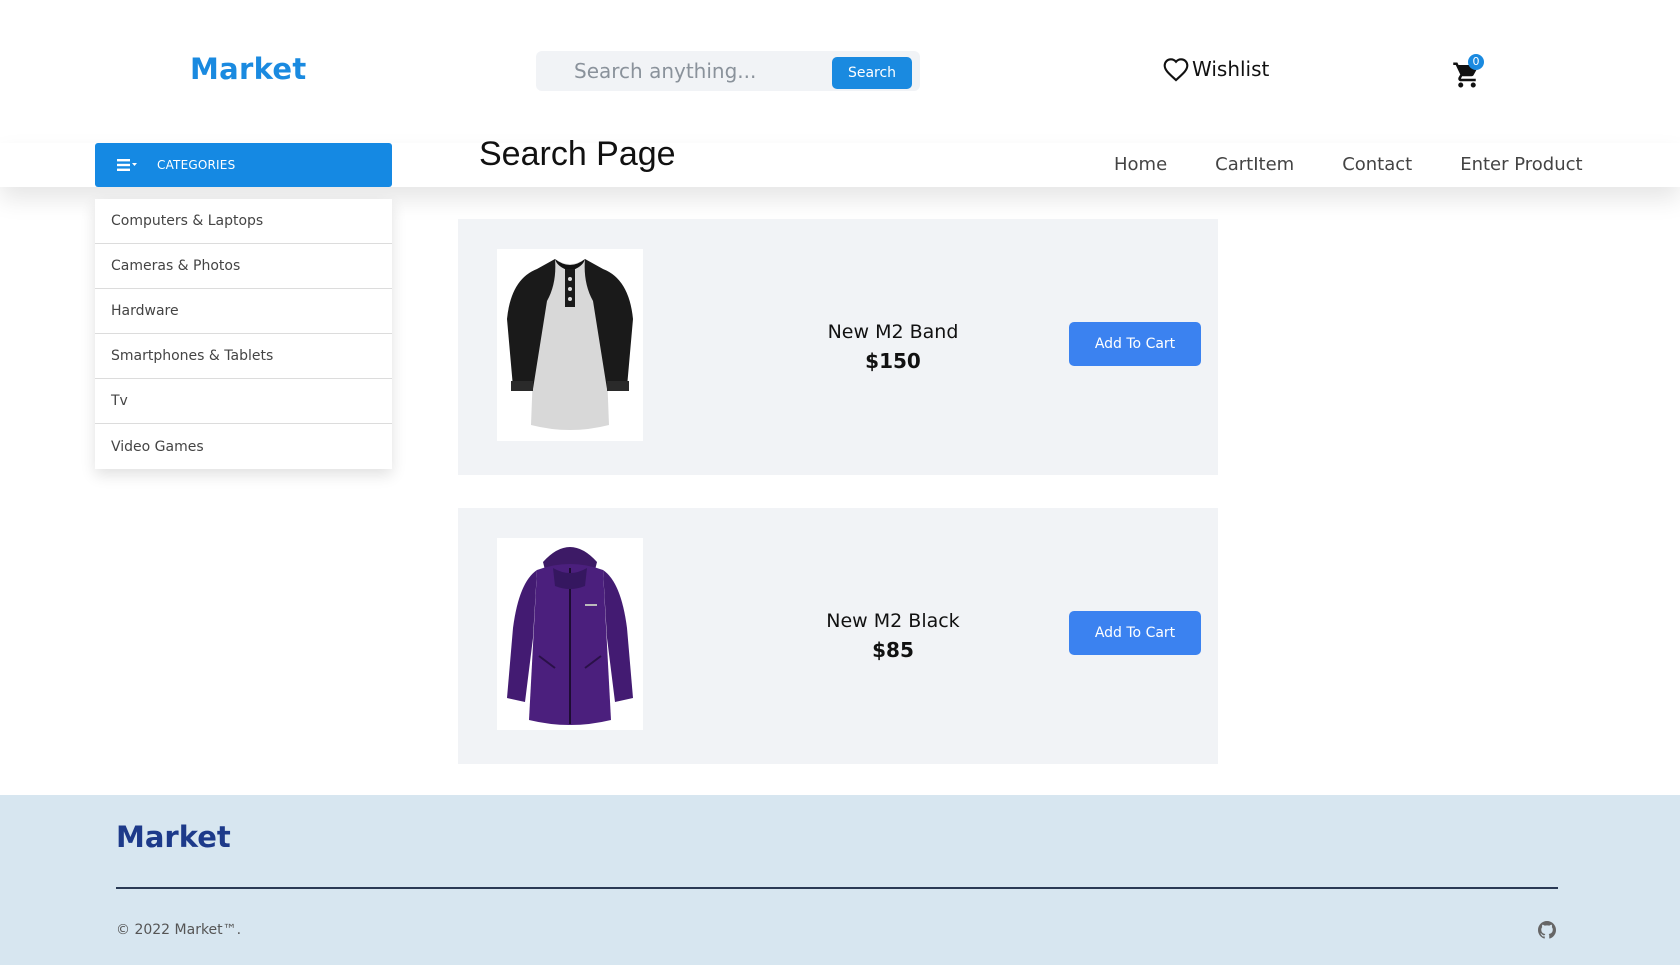  Describe the element at coordinates (243, 266) in the screenshot. I see `category-item: Cameras & Photos` at that location.